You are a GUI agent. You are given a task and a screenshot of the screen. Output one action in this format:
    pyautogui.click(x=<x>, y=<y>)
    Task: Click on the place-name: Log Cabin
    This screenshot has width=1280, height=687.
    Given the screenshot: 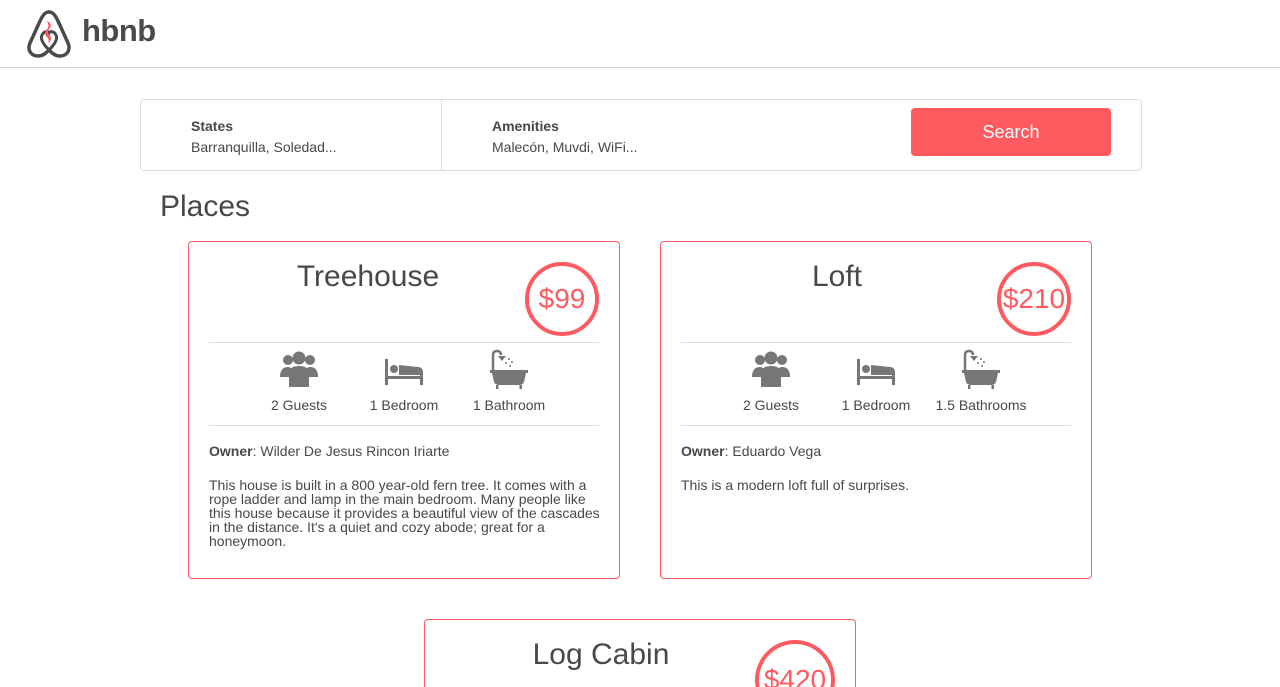 What is the action you would take?
    pyautogui.click(x=601, y=654)
    